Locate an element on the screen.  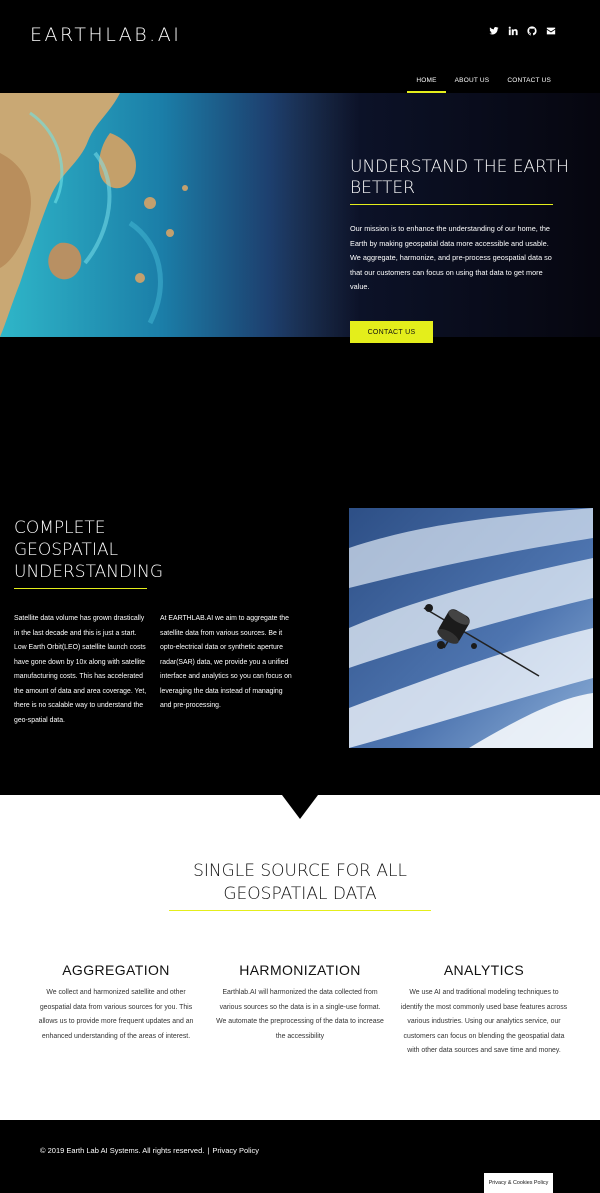
understanding-title: COMPLETE GEOSPATIAL UNDERSTANDING is located at coordinates (88, 550).